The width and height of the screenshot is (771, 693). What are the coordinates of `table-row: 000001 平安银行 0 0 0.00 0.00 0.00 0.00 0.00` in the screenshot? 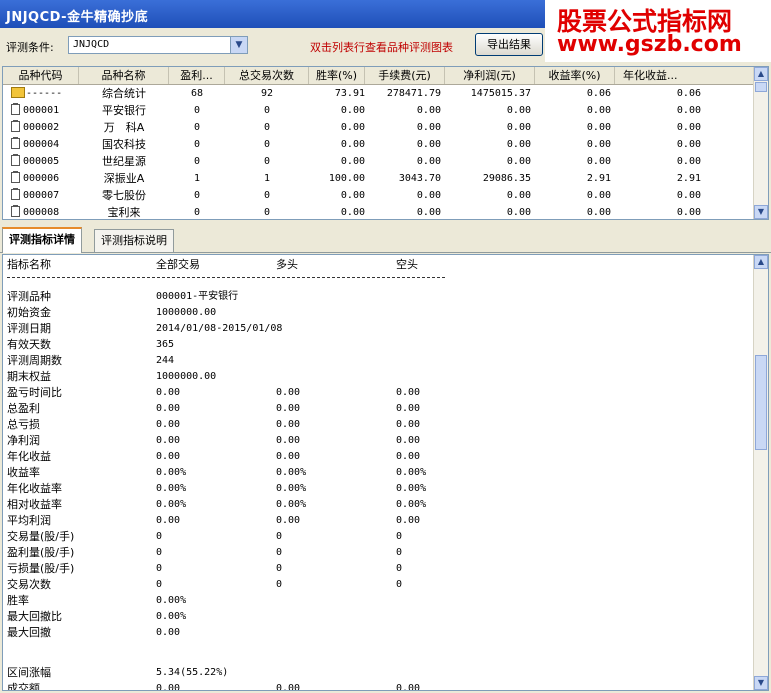 It's located at (378, 110).